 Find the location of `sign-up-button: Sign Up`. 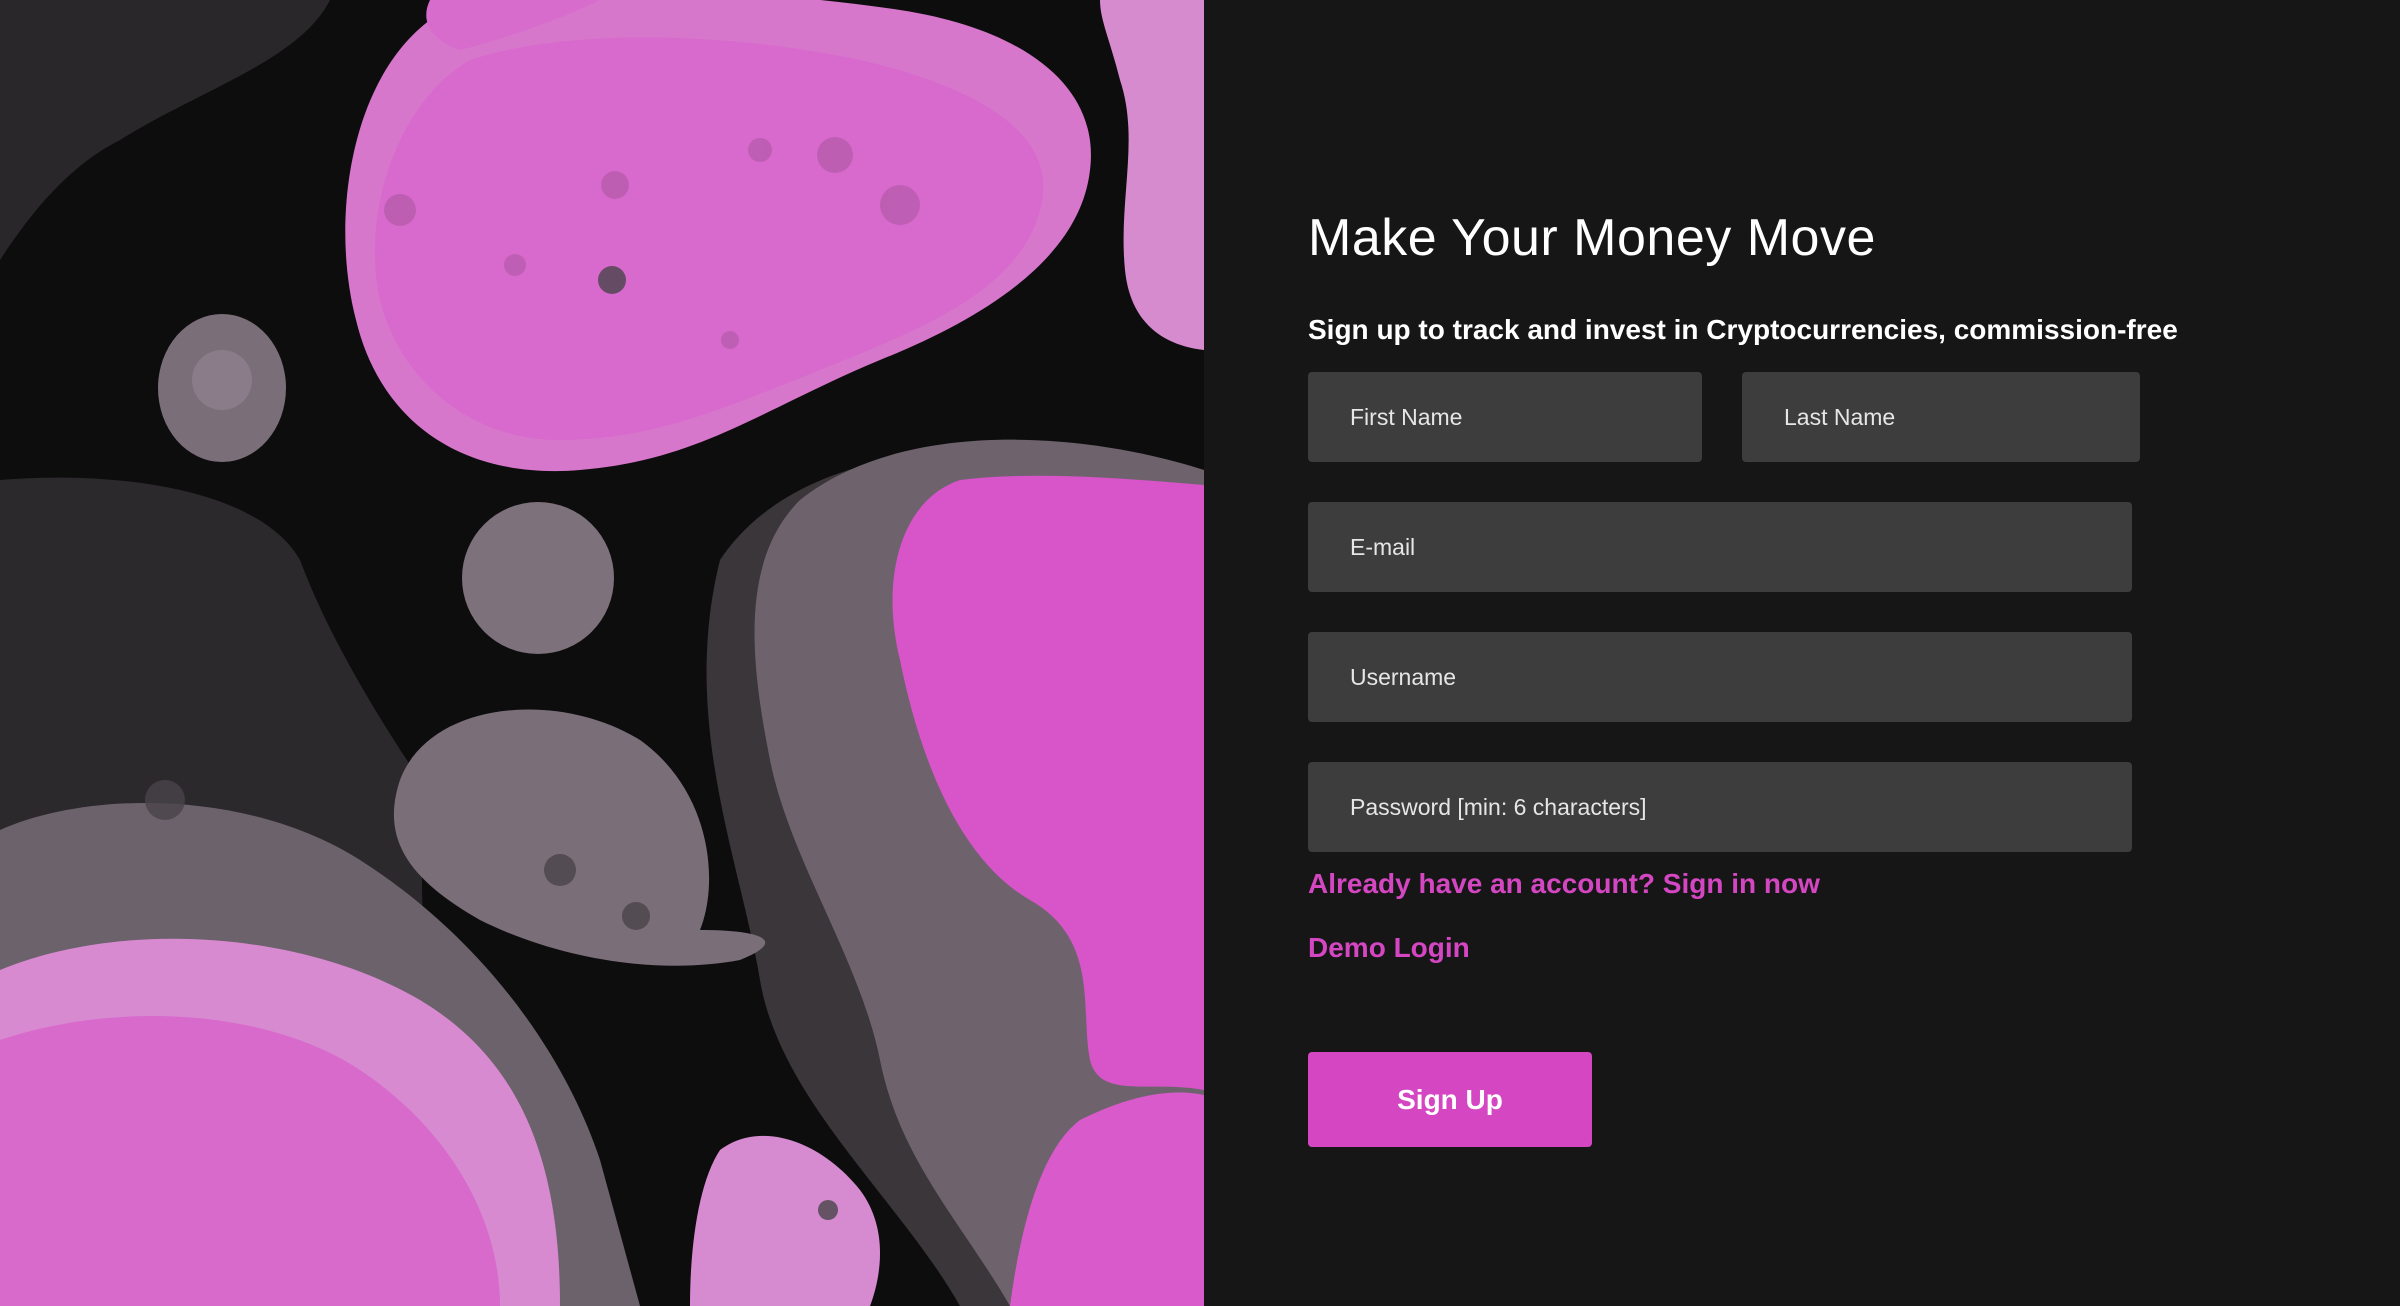

sign-up-button: Sign Up is located at coordinates (1450, 1099).